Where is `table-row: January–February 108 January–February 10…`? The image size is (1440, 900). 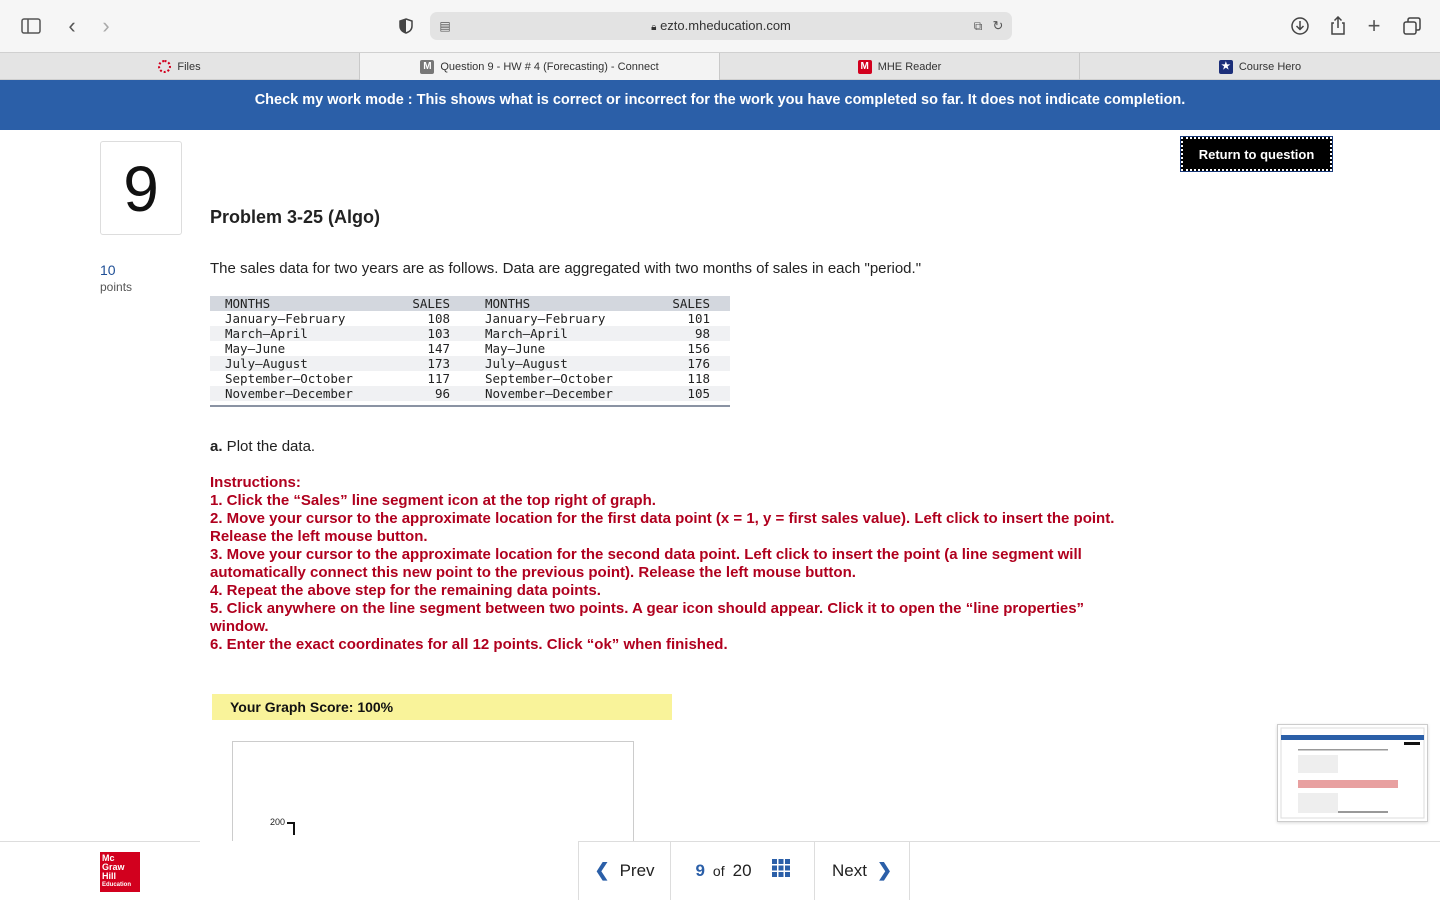
table-row: January–February 108 January–February 10… is located at coordinates (470, 318).